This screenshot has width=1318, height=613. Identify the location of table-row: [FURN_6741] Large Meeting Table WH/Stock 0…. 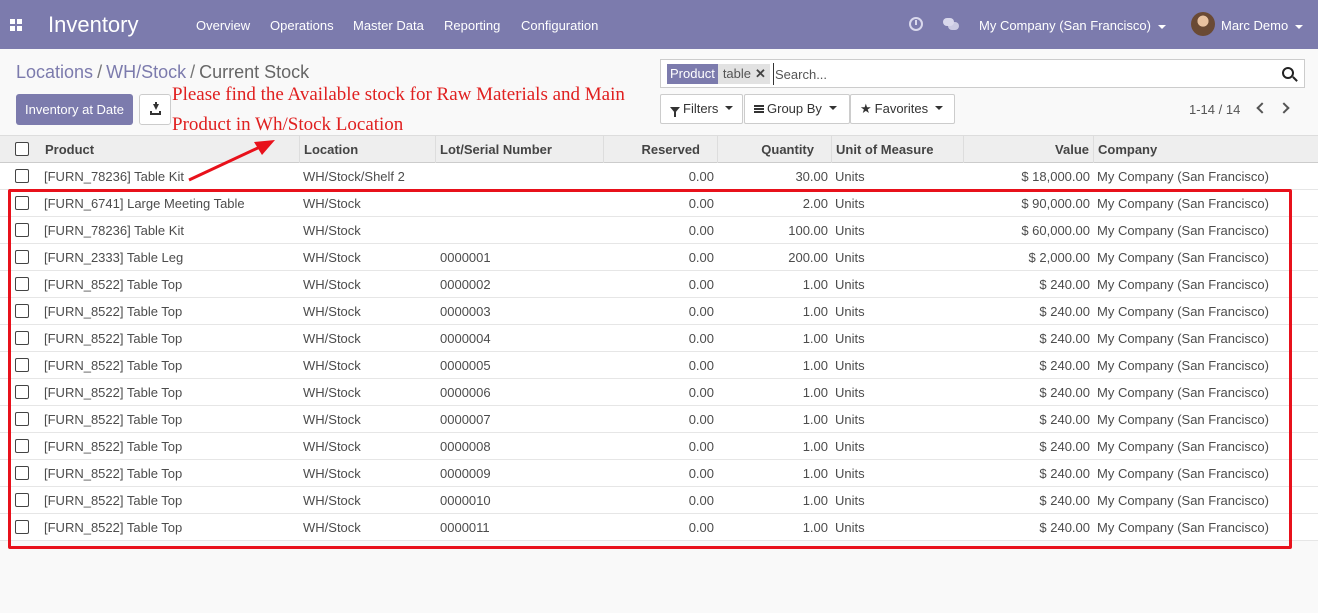
(659, 203).